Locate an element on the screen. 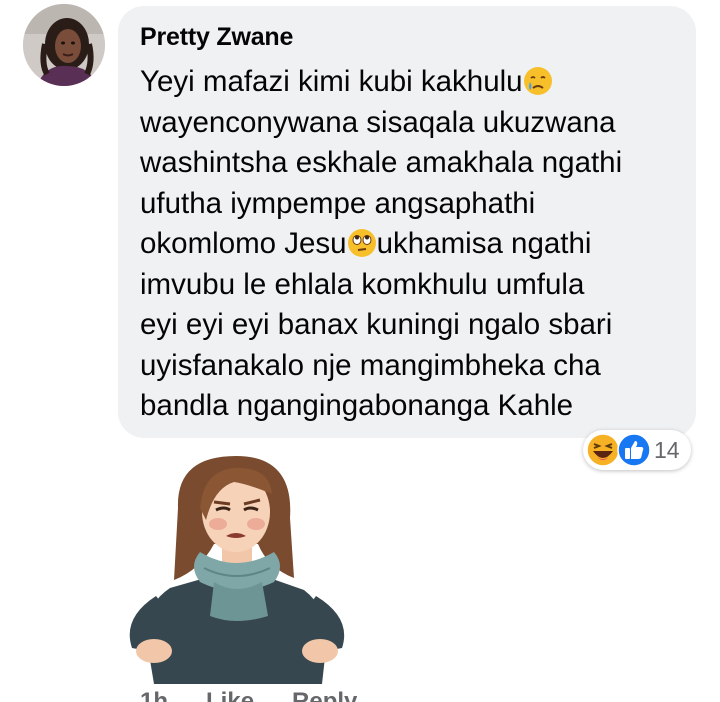 The height and width of the screenshot is (702, 720). profile-photo is located at coordinates (64, 45).